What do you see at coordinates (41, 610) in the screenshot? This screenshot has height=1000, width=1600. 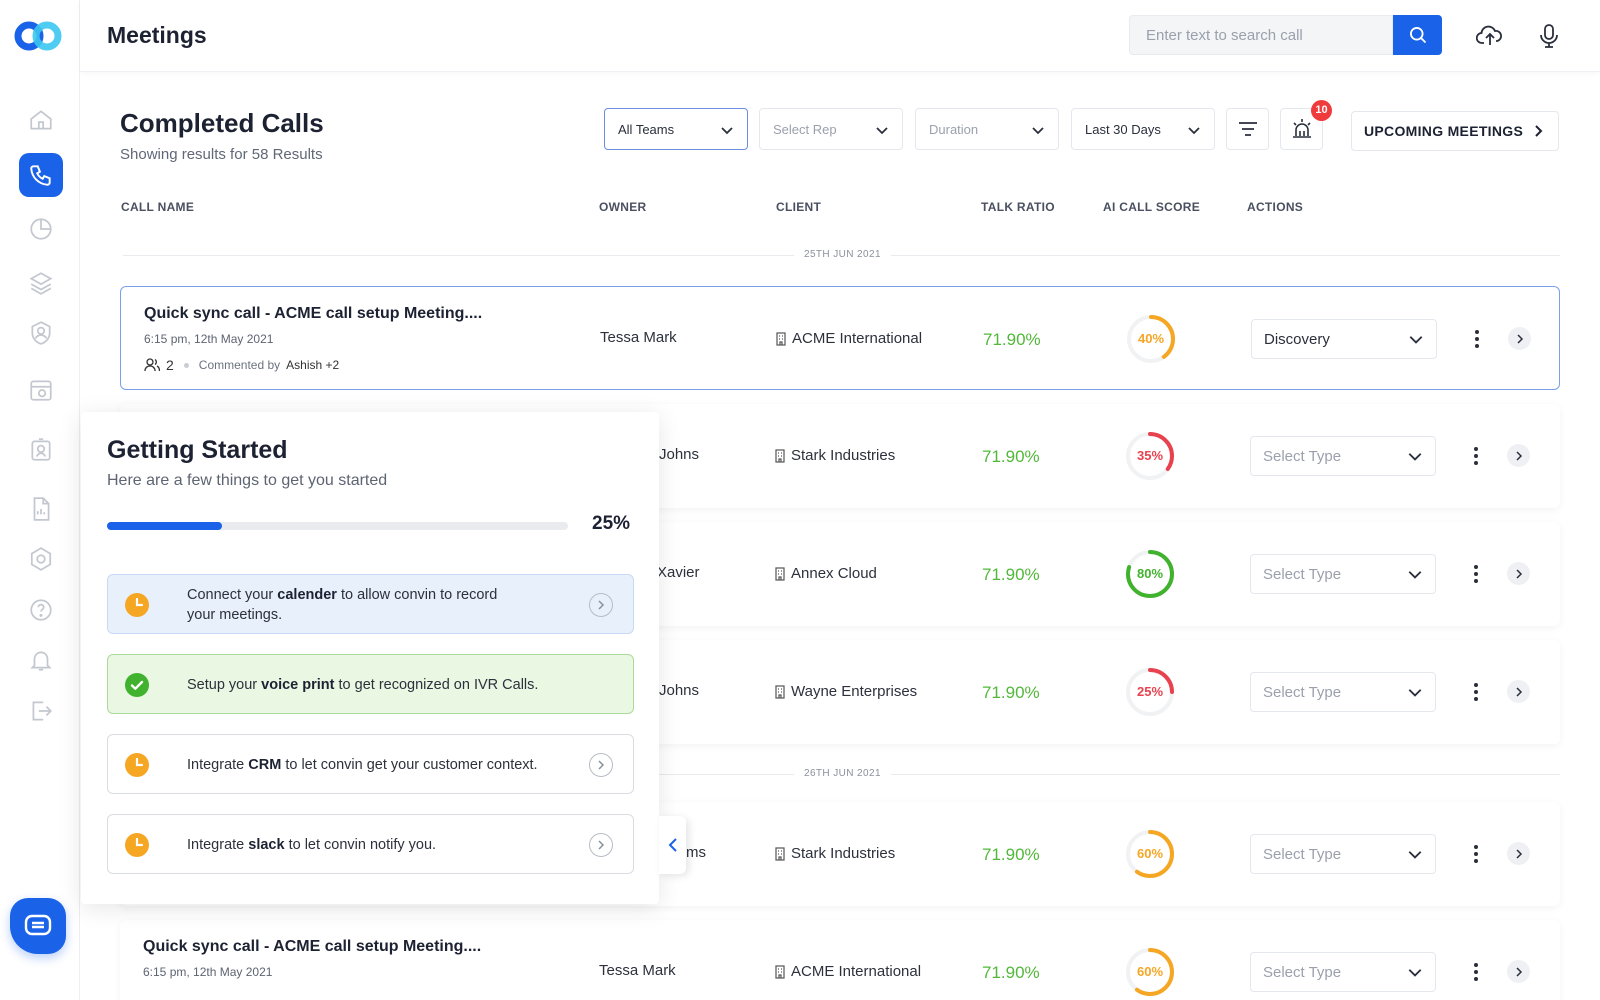 I see `nav-help` at bounding box center [41, 610].